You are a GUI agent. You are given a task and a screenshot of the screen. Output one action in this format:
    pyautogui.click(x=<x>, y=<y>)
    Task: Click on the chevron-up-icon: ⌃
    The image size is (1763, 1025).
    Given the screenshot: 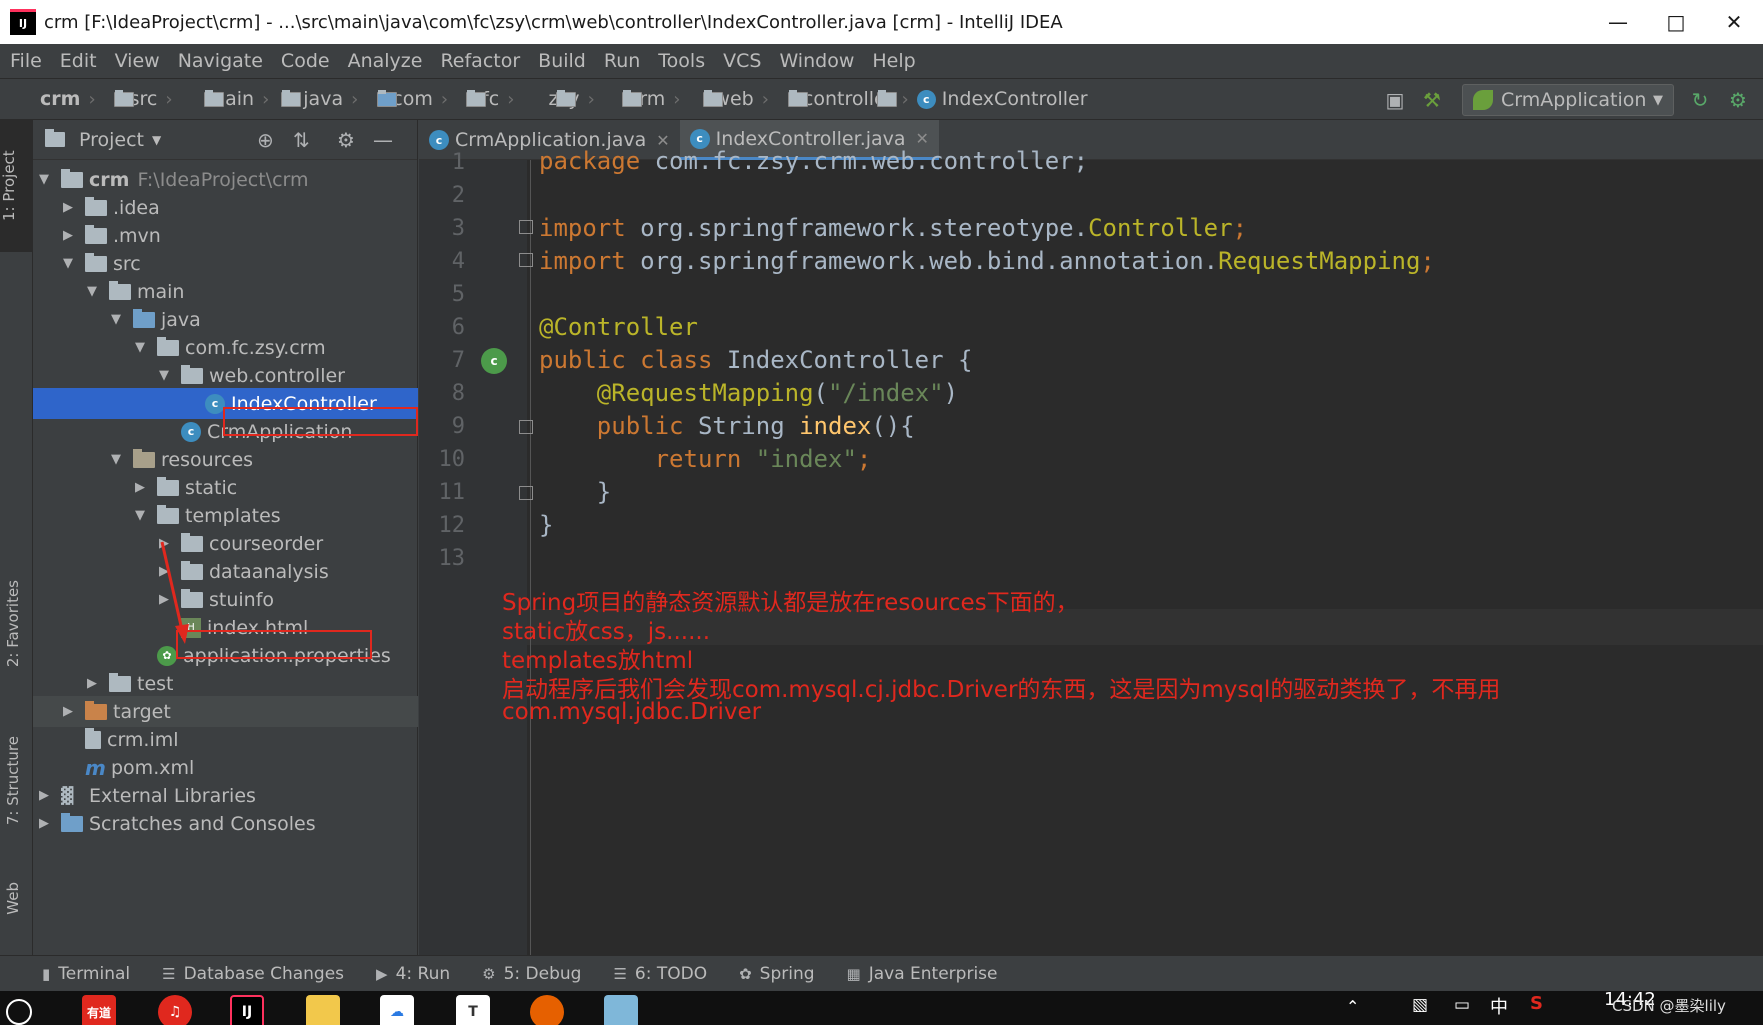 What is the action you would take?
    pyautogui.click(x=1352, y=1006)
    